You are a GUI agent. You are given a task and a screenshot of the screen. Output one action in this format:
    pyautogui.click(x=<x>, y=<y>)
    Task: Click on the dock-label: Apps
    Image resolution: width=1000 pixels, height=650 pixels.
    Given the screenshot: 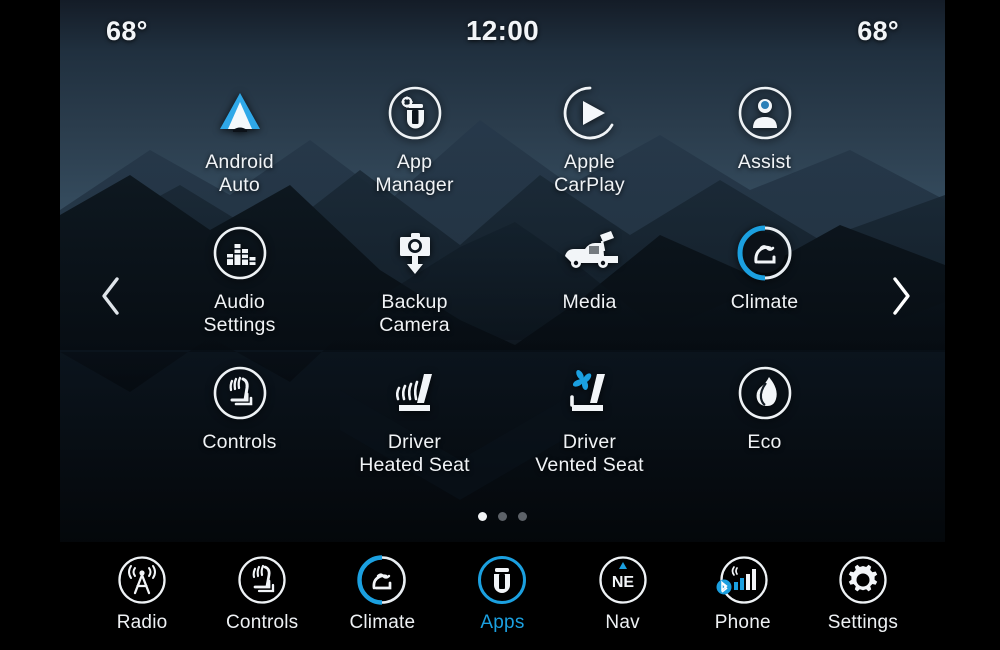 What is the action you would take?
    pyautogui.click(x=502, y=622)
    